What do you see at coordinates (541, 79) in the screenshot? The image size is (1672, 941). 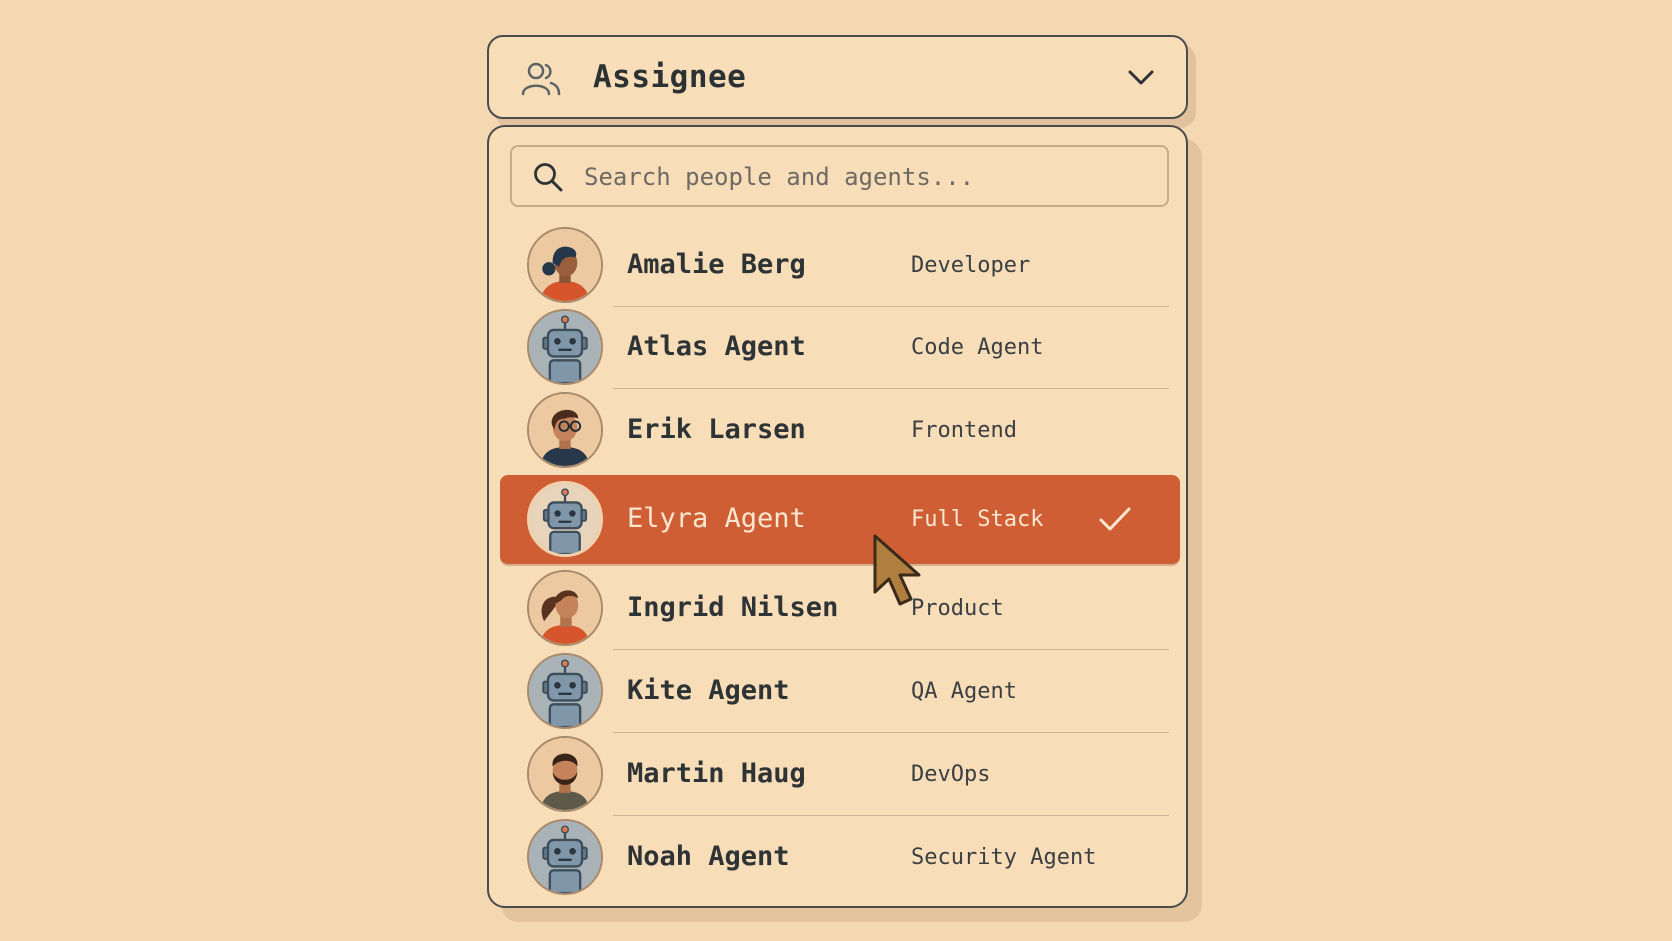 I see `people-icon` at bounding box center [541, 79].